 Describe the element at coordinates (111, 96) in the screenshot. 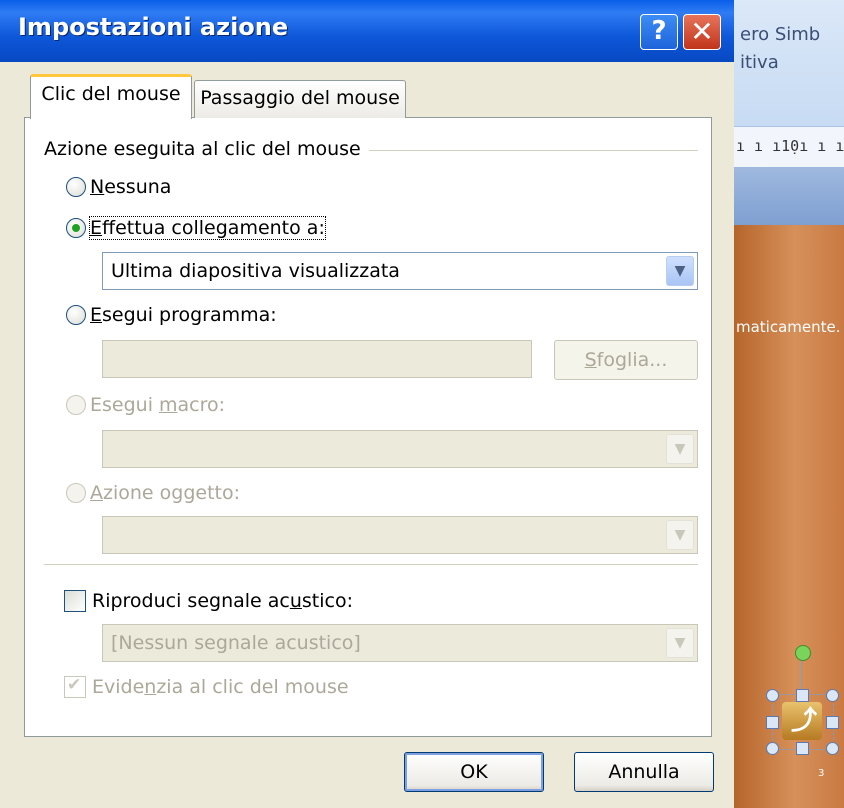

I see `tab-mouse-click: Clic del mouse` at that location.